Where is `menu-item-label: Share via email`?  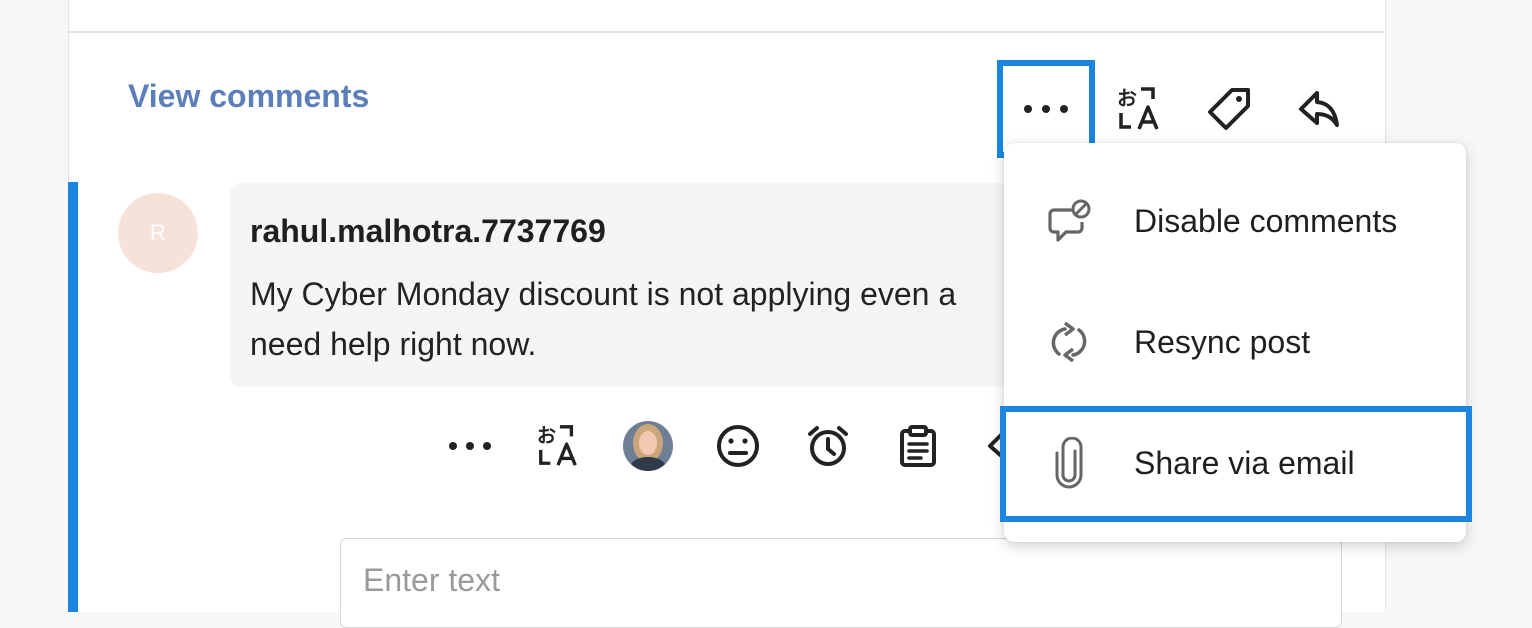
menu-item-label: Share via email is located at coordinates (1244, 462).